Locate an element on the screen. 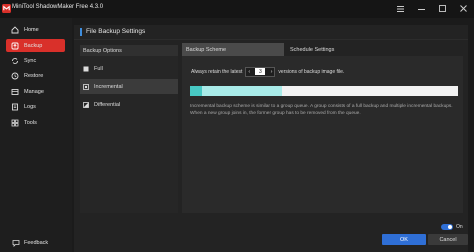 This screenshot has width=474, height=252. app-logo-icon is located at coordinates (6, 8).